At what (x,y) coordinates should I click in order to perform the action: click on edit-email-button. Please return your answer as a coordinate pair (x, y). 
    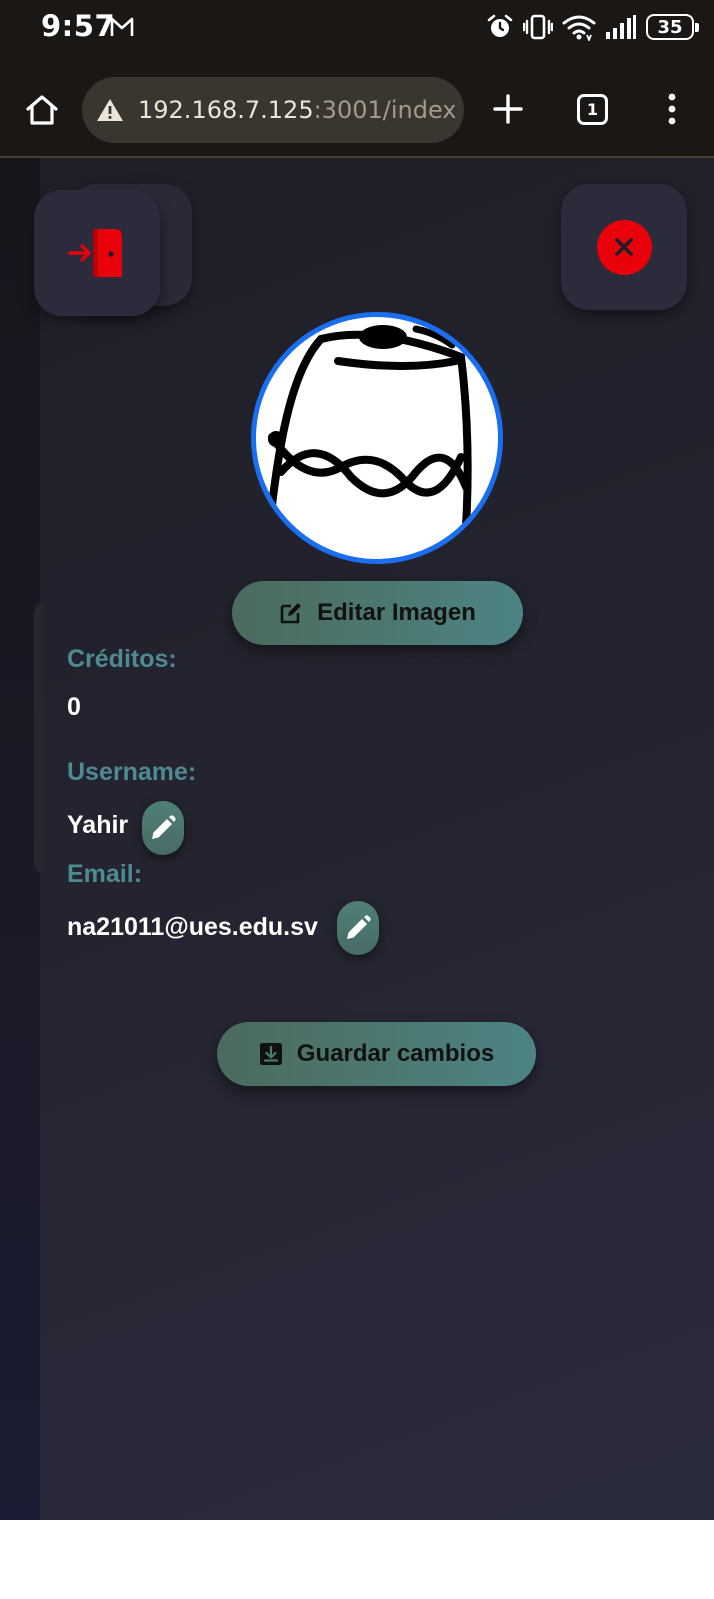
    Looking at the image, I should click on (358, 928).